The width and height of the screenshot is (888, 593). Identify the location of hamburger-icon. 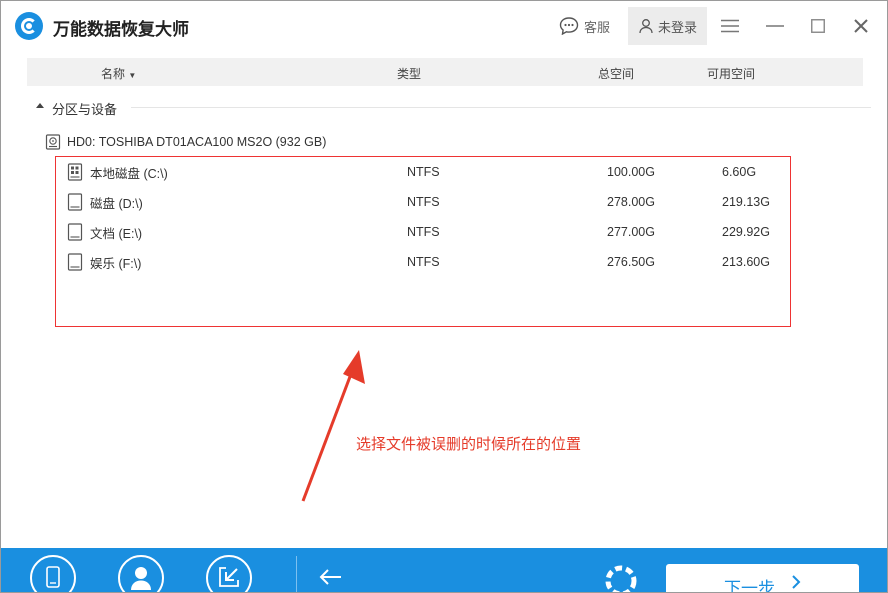
(730, 26).